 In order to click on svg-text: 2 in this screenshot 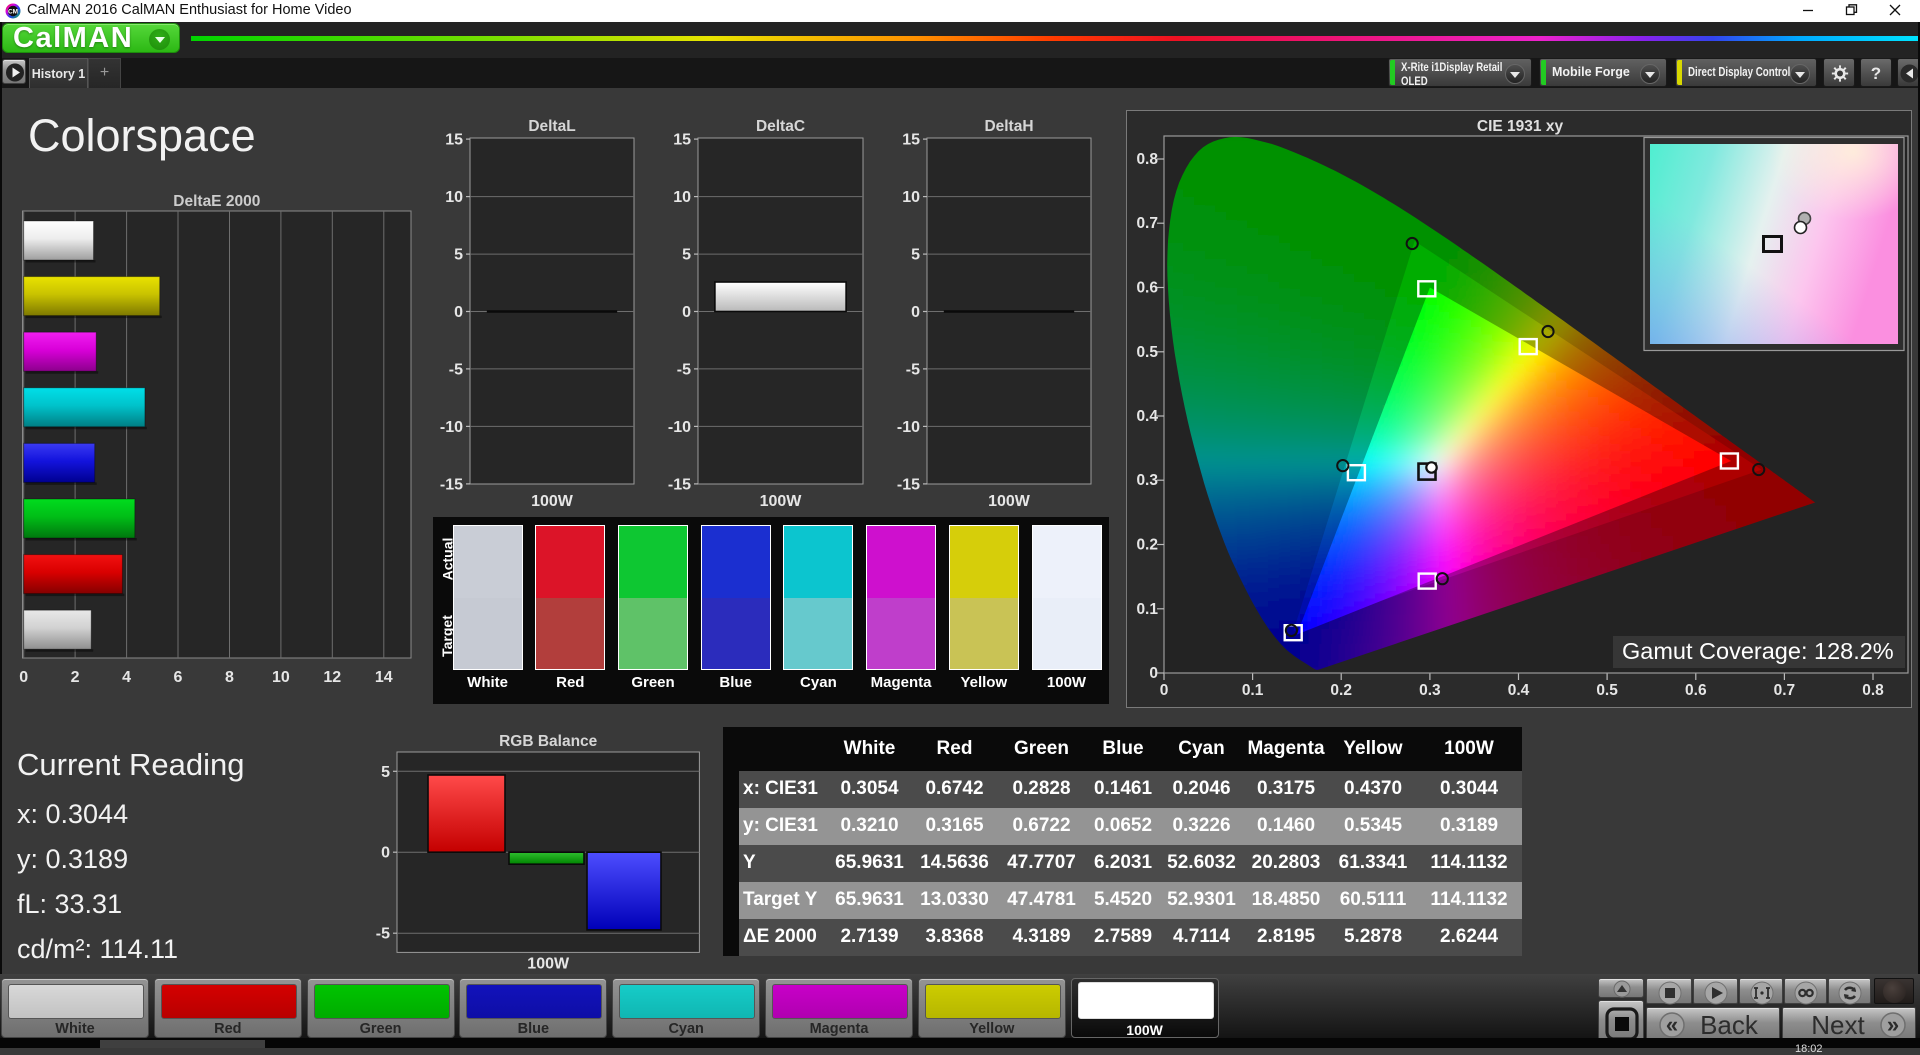, I will do `click(75, 677)`.